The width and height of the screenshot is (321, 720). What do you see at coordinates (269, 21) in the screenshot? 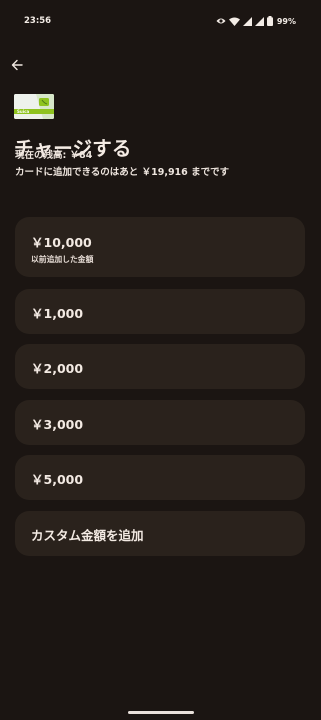
I see `battery-icon` at bounding box center [269, 21].